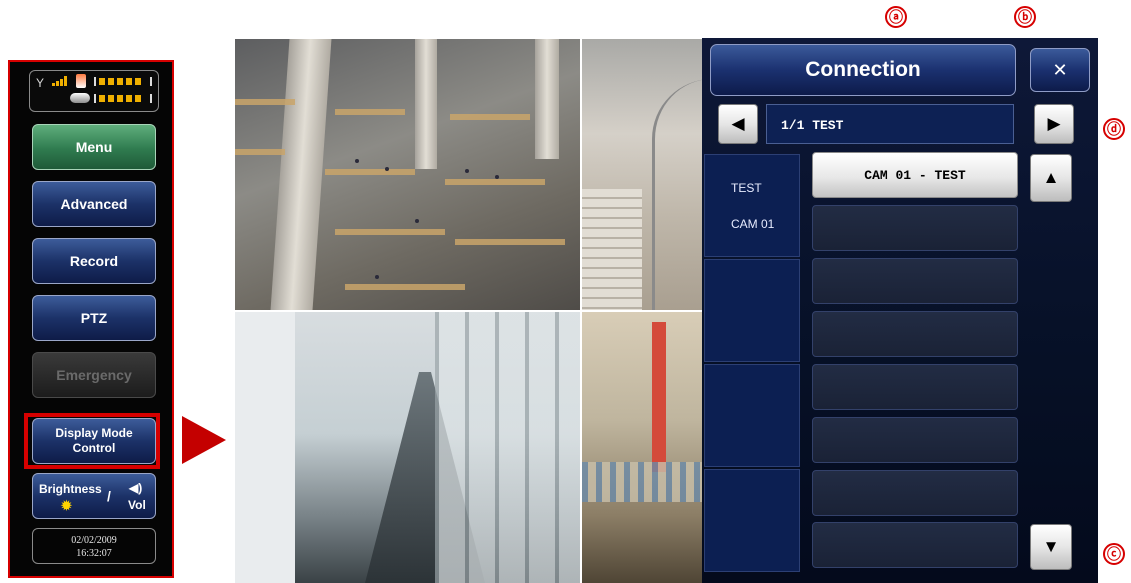  What do you see at coordinates (94, 91) in the screenshot?
I see `status-indicator: Y` at bounding box center [94, 91].